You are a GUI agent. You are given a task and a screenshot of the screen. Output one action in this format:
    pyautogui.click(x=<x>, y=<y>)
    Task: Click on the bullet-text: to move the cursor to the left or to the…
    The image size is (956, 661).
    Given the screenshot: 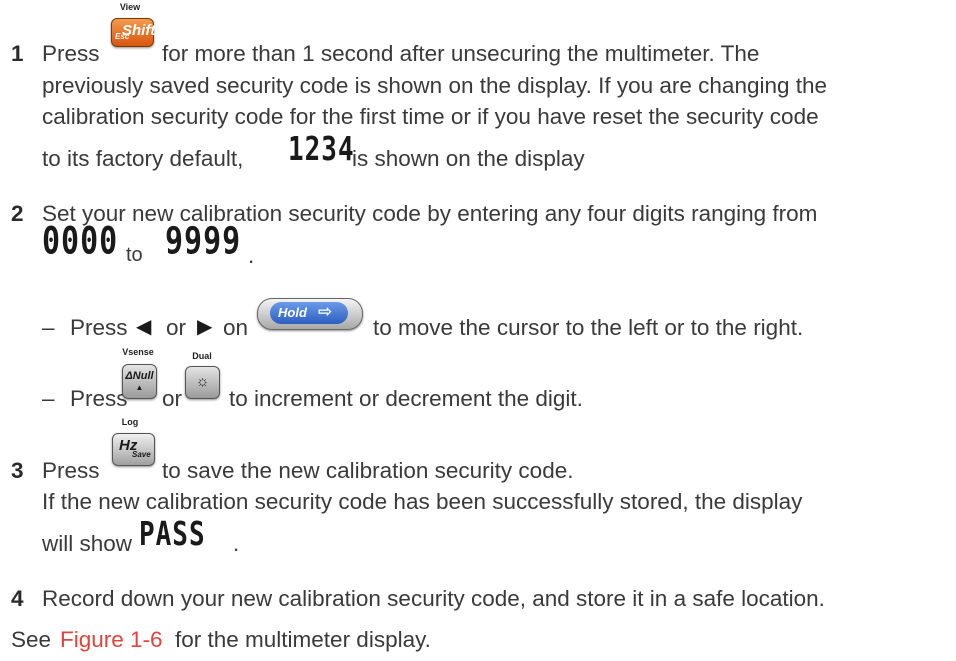 What is the action you would take?
    pyautogui.click(x=588, y=327)
    